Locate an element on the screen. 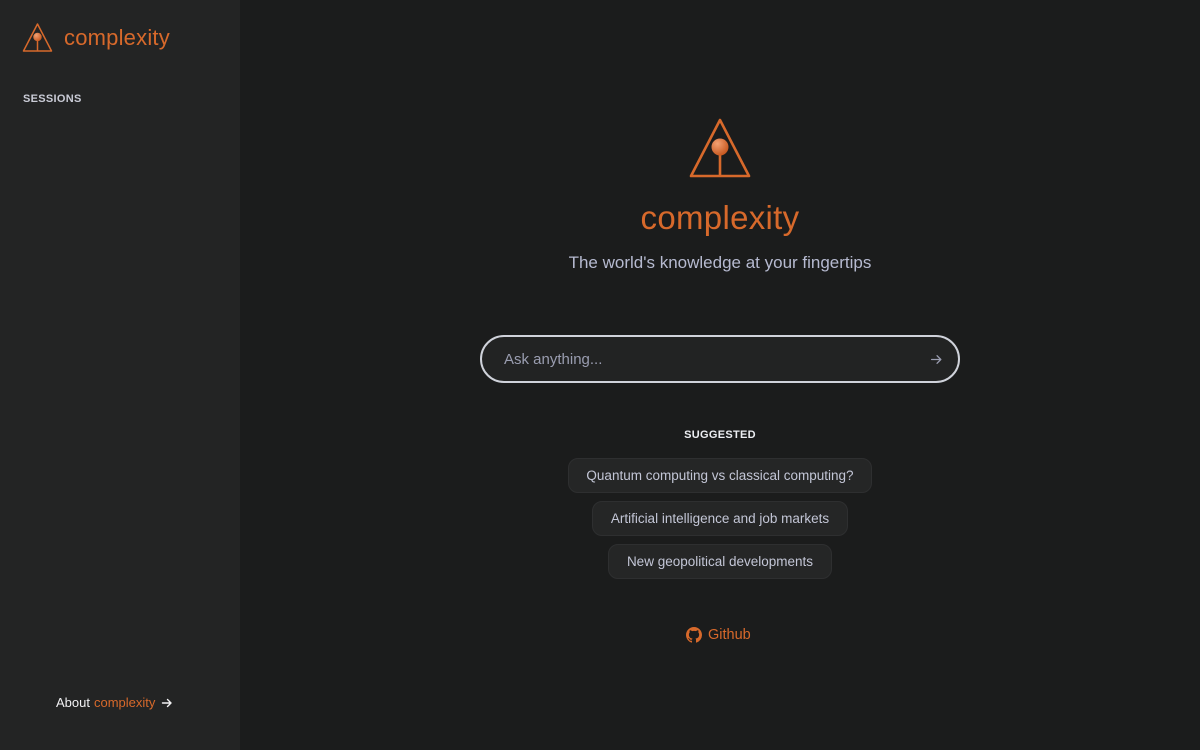  github-label: Github is located at coordinates (729, 635).